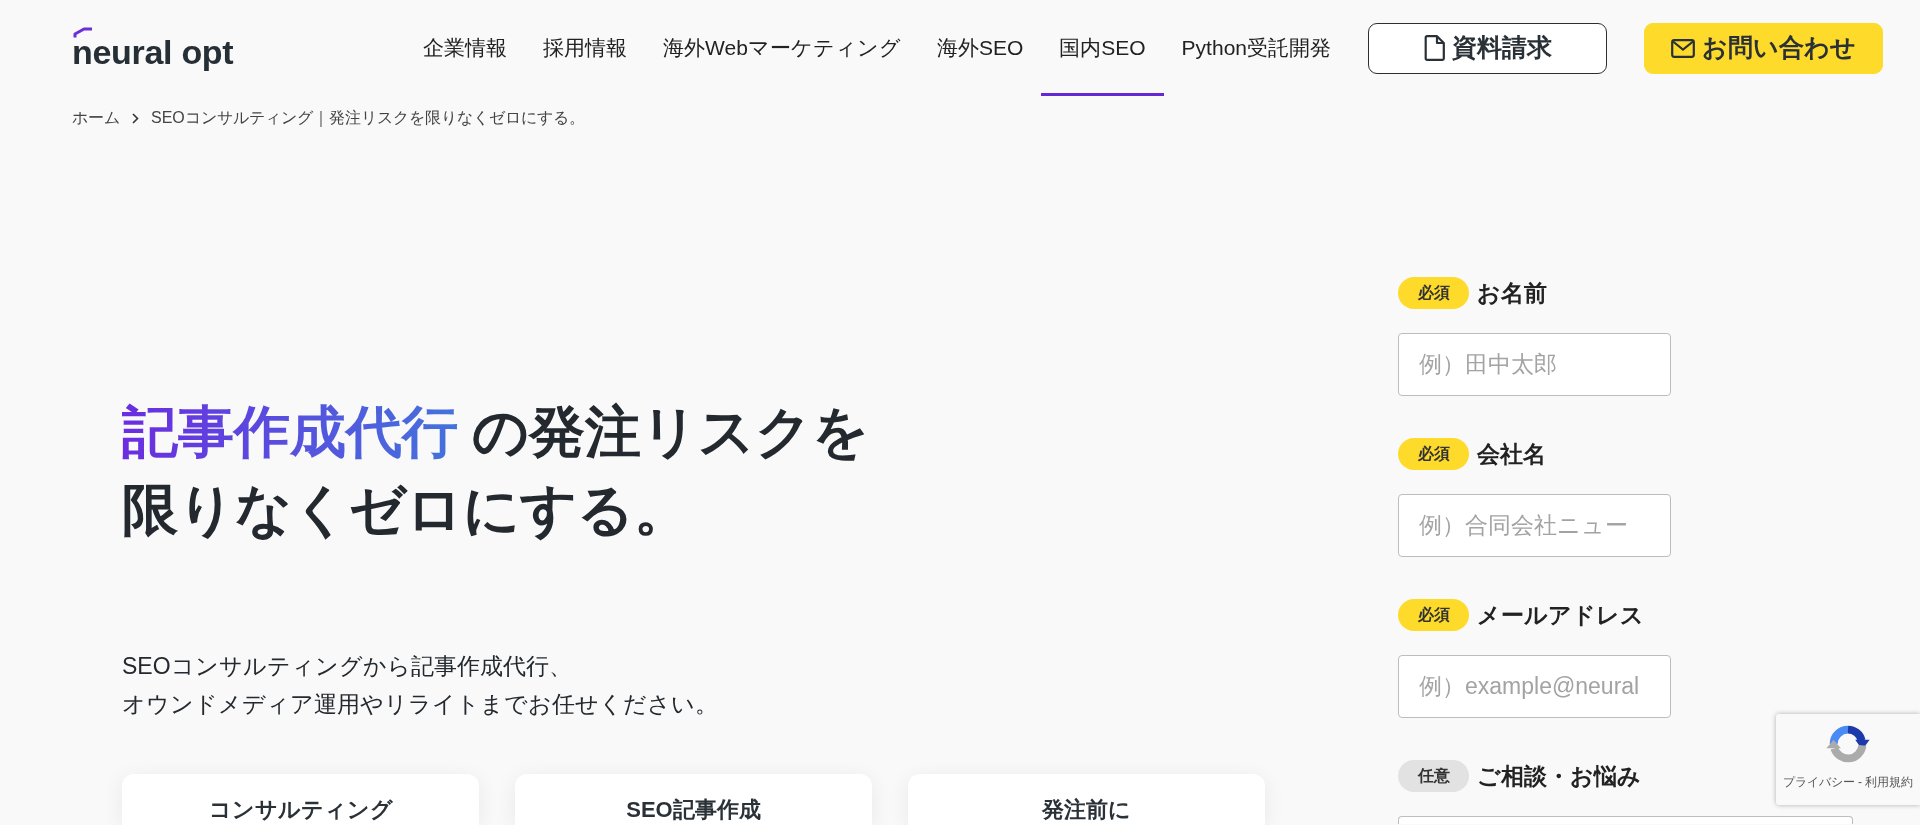 Image resolution: width=1920 pixels, height=825 pixels. I want to click on field-label: 会社名, so click(1511, 454).